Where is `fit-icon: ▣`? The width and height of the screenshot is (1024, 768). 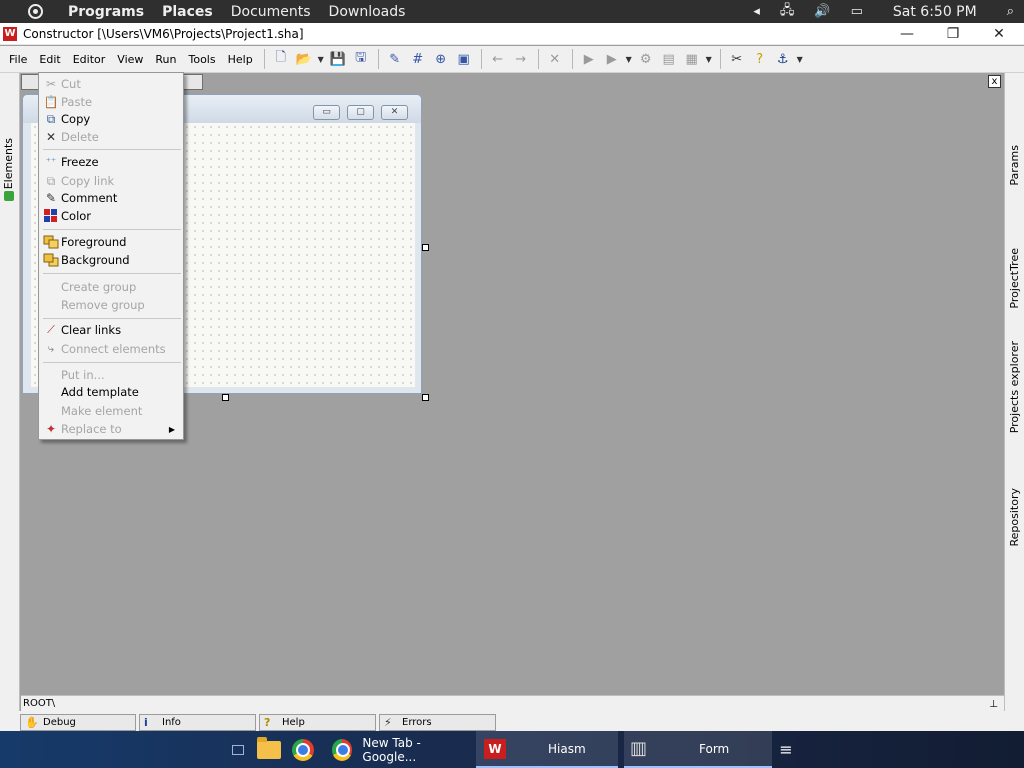
fit-icon: ▣ is located at coordinates (464, 59).